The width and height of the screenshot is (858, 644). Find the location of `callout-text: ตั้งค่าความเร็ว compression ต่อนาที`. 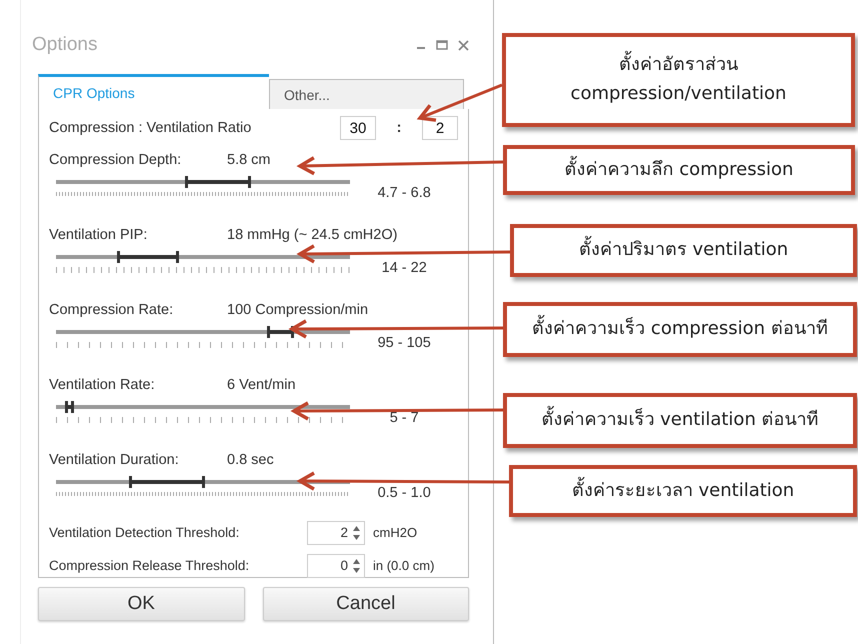

callout-text: ตั้งค่าความเร็ว compression ต่อนาที is located at coordinates (680, 329).